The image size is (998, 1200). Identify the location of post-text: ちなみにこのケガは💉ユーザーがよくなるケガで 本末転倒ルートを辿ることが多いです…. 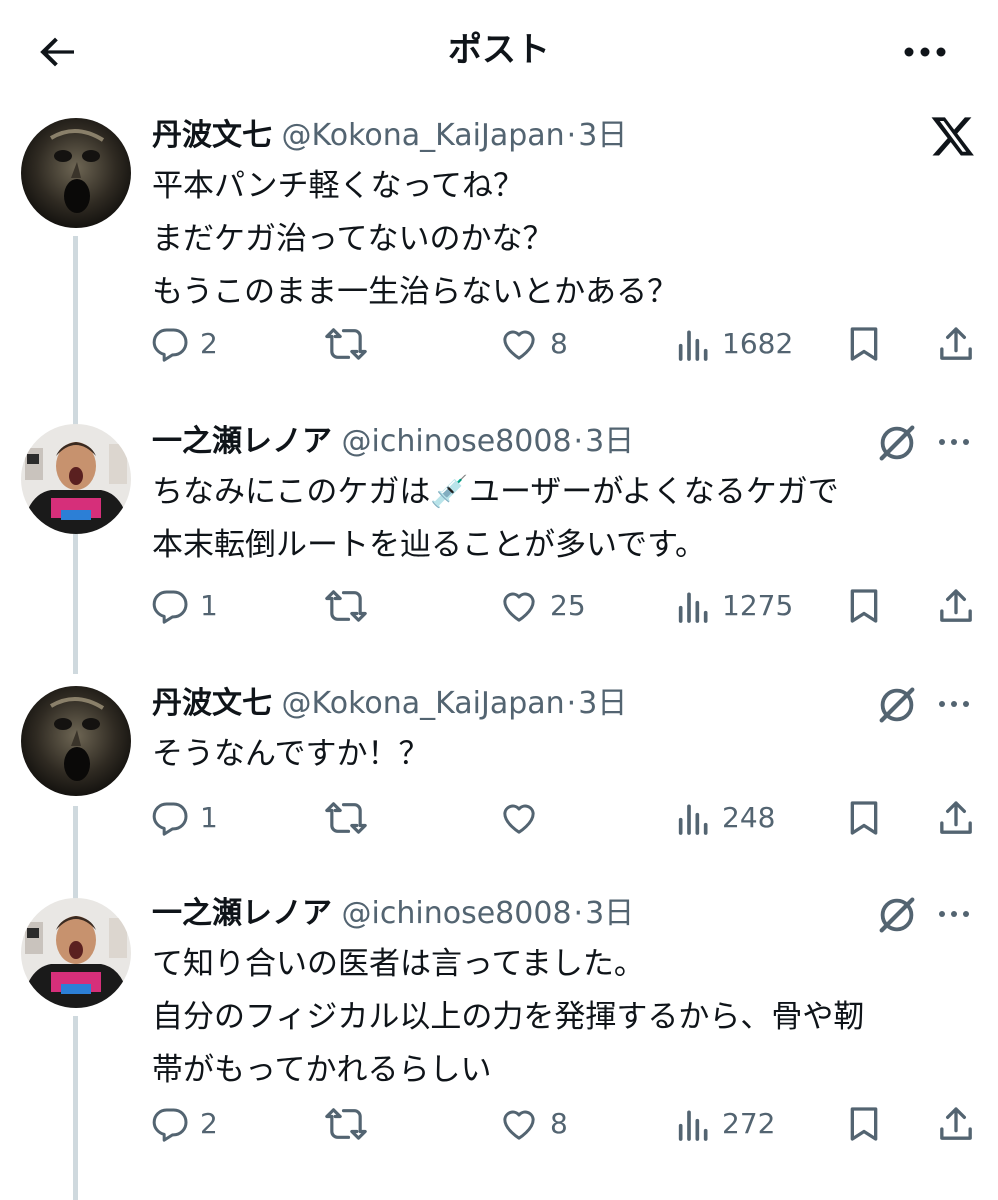
(562, 519).